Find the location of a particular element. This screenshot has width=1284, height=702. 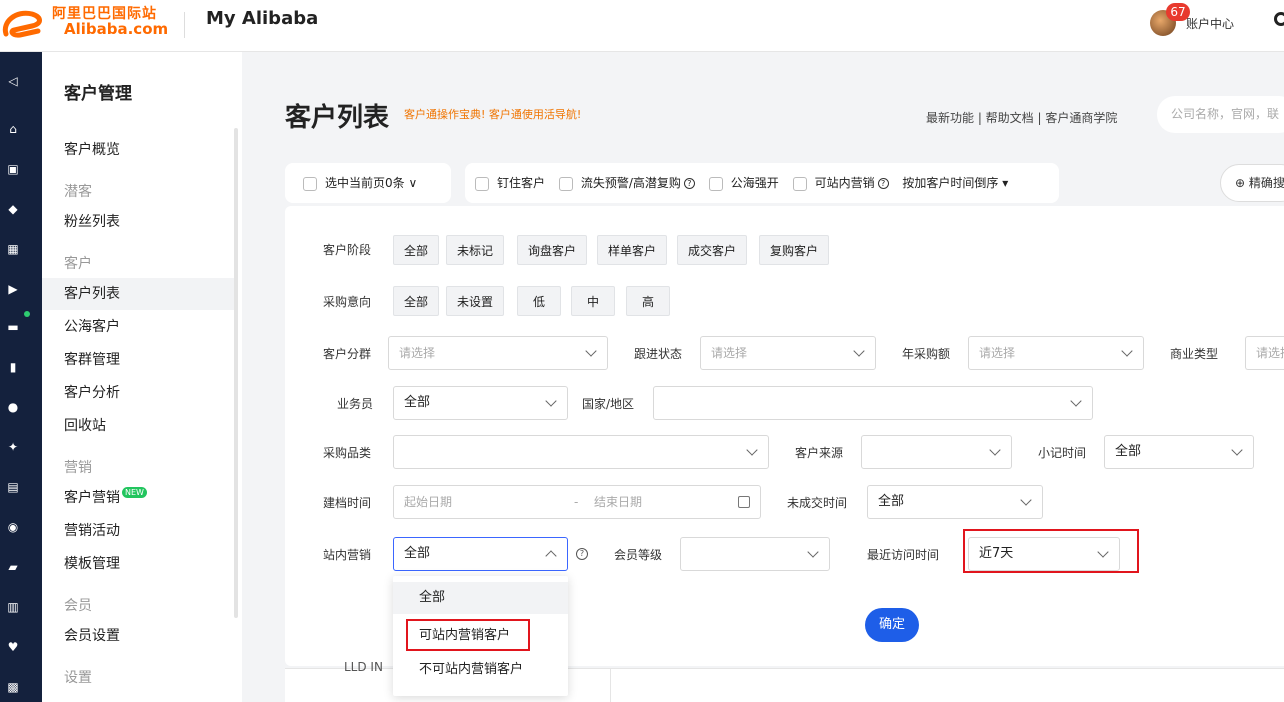

stage-chip-inquiry: 询盘客户 is located at coordinates (552, 250).